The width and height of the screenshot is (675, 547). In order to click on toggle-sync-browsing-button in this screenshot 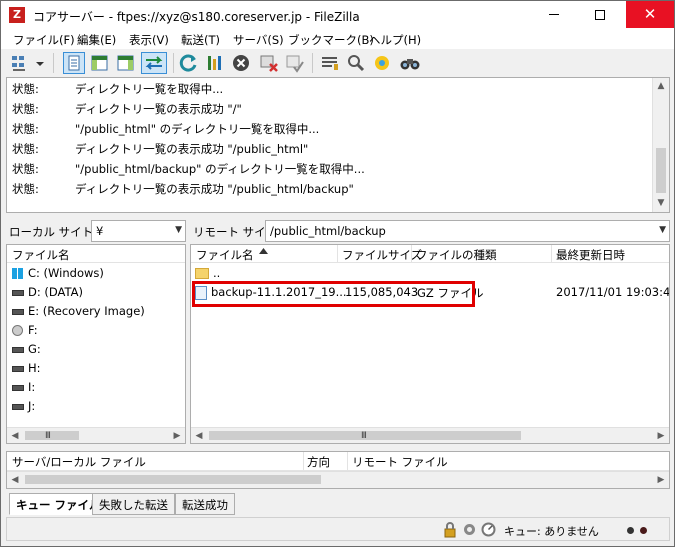, I will do `click(356, 63)`.